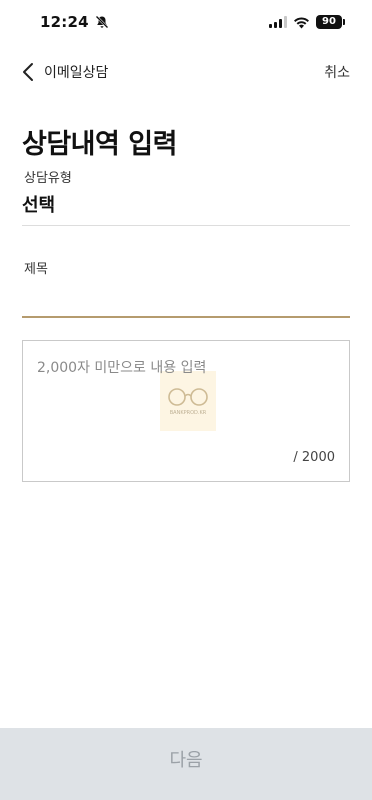  I want to click on back-button: 이메일상담, so click(65, 72).